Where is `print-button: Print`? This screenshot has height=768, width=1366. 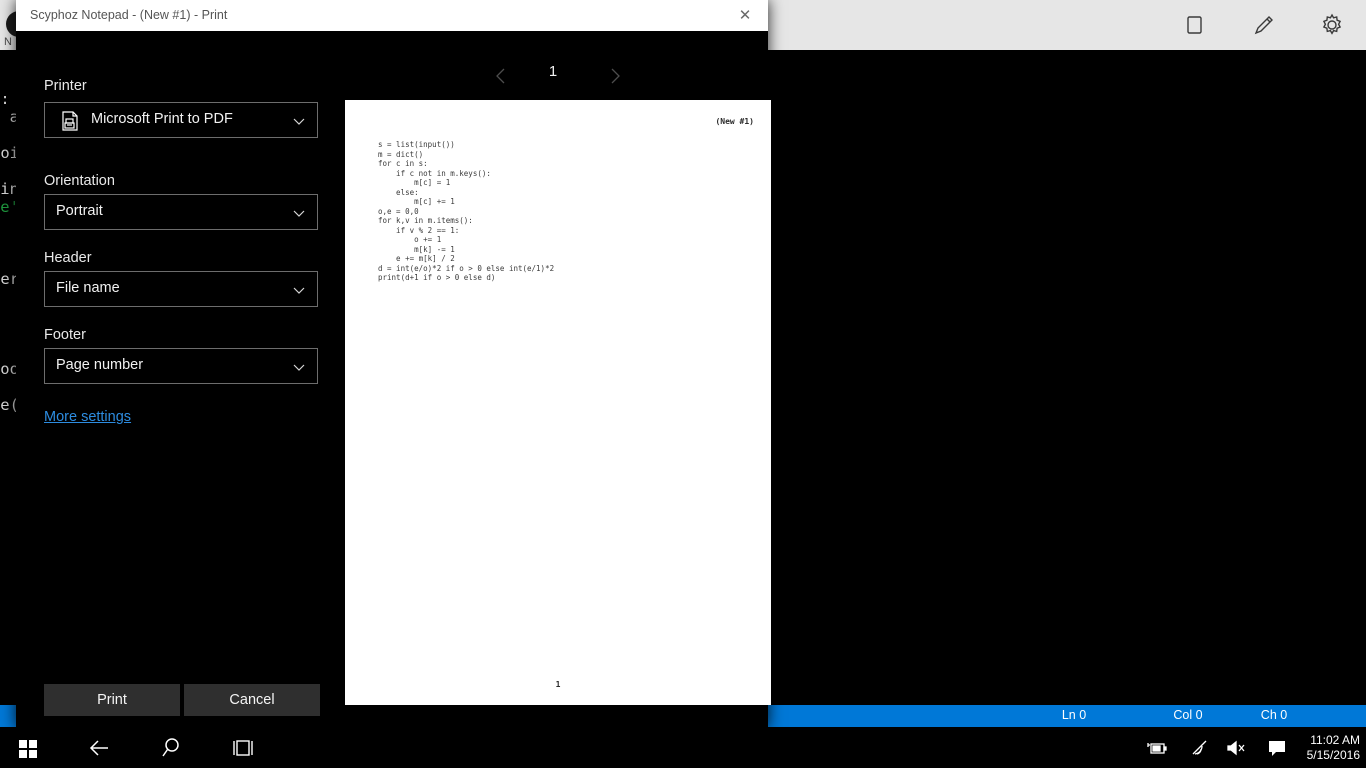 print-button: Print is located at coordinates (112, 700).